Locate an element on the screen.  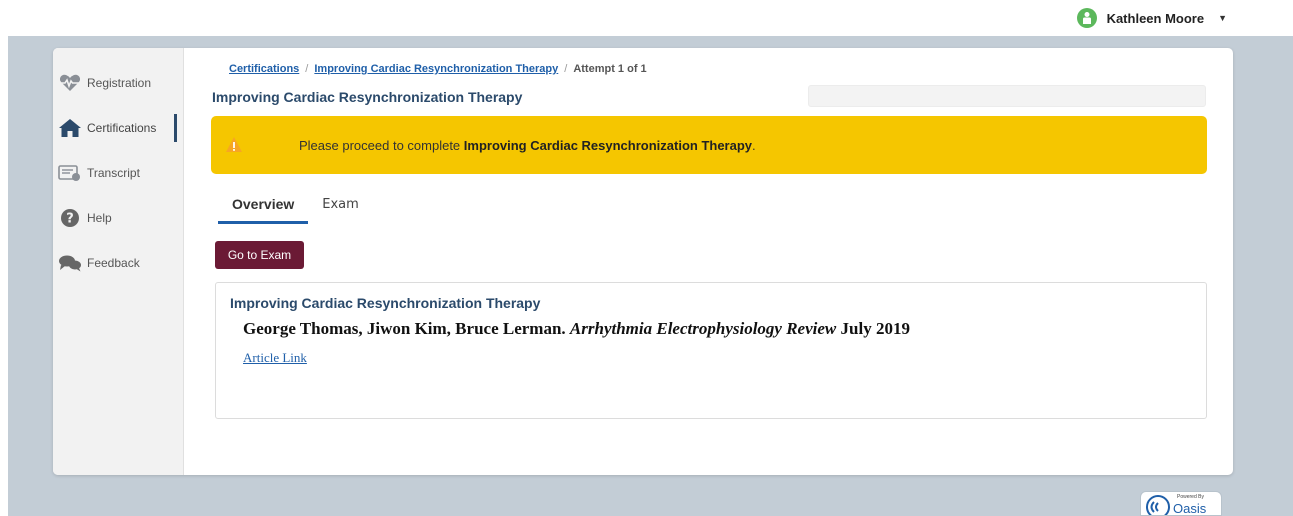
progress-bar is located at coordinates (1007, 96).